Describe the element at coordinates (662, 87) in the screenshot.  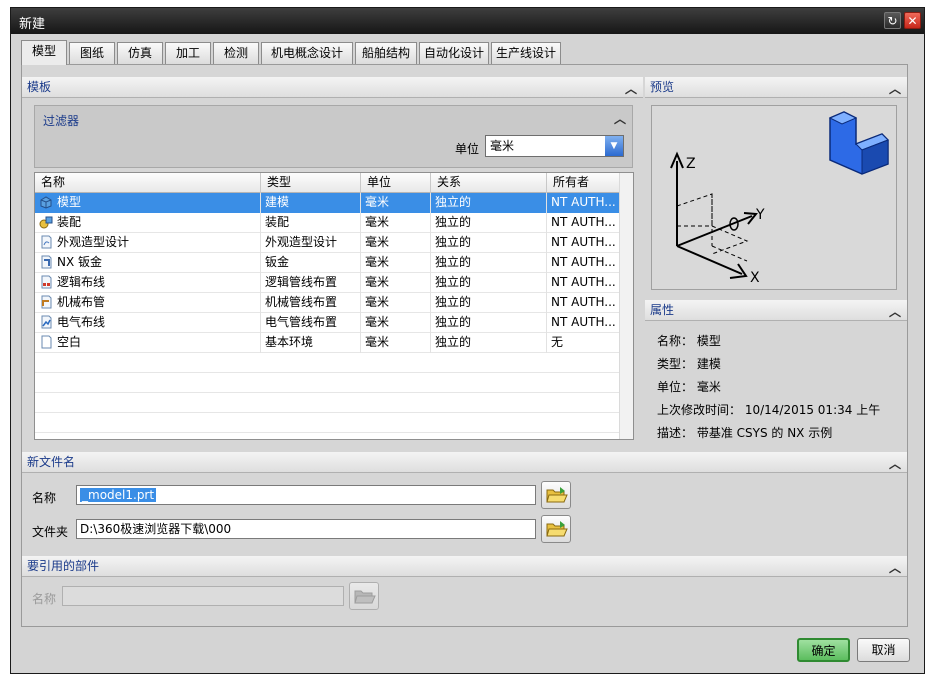
I see `preview-section-title: 预览` at that location.